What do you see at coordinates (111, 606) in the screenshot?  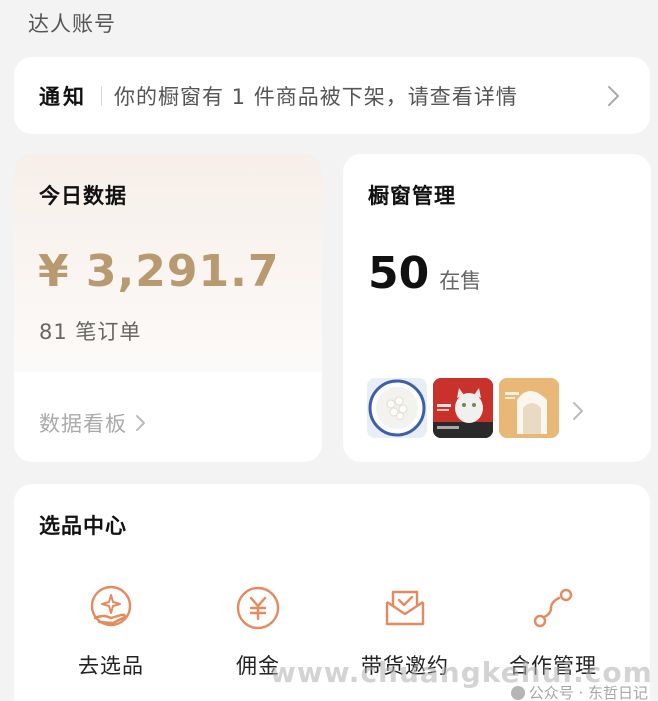 I see `hand-star-icon` at bounding box center [111, 606].